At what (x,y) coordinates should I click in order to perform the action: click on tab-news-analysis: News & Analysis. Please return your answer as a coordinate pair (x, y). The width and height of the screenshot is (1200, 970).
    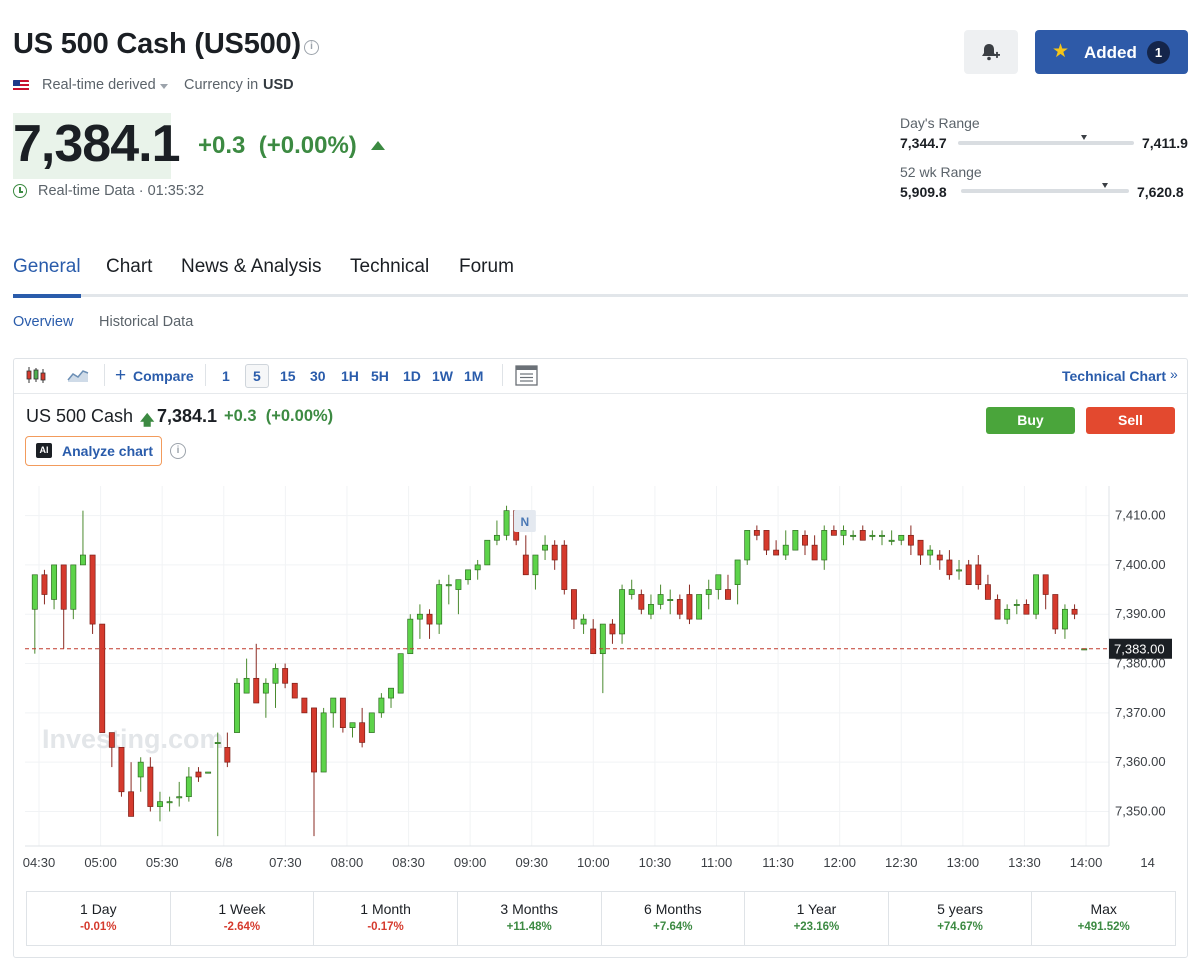
    Looking at the image, I should click on (251, 267).